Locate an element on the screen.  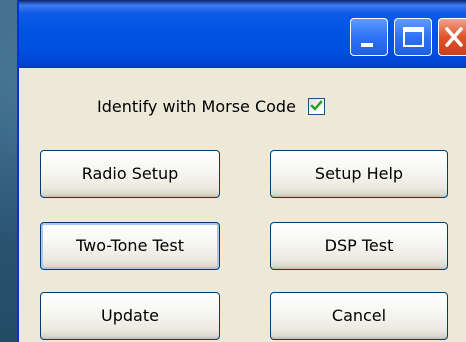
dsp-test-button: DSP Test is located at coordinates (359, 246).